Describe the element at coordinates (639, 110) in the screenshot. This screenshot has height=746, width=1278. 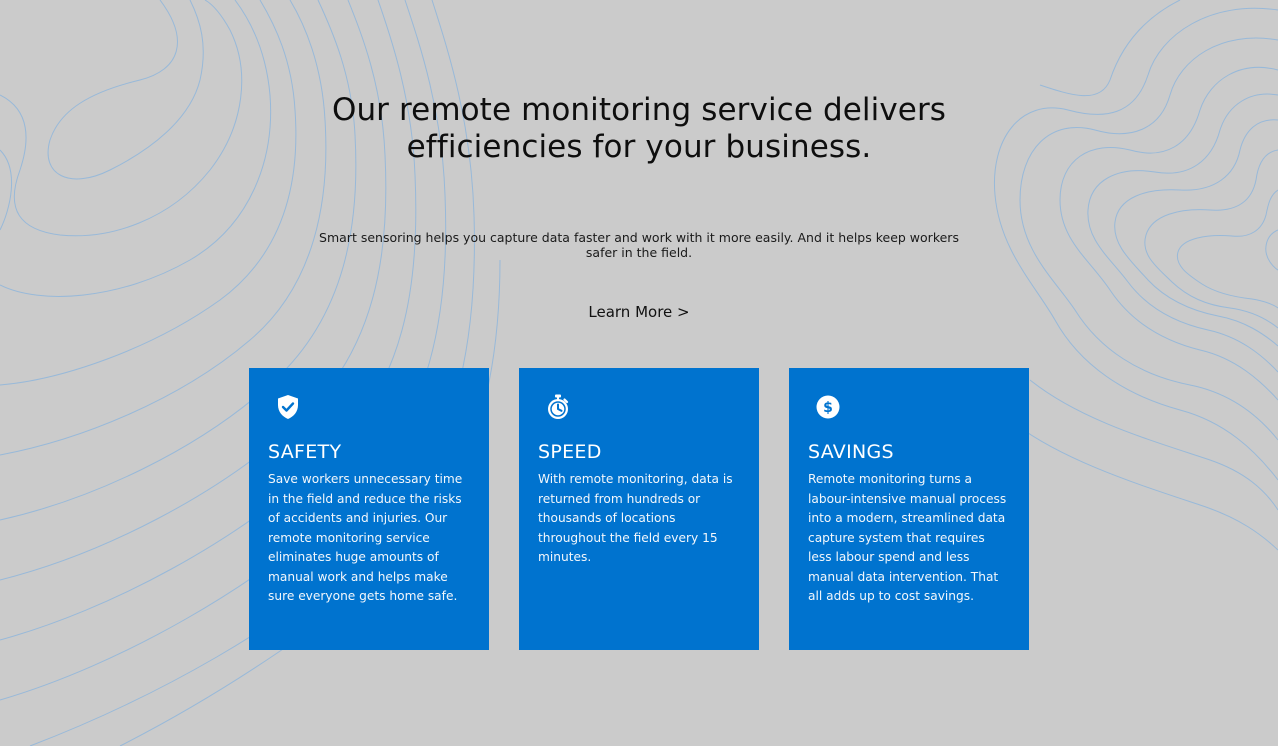
I see `headline-line-1: Our remote monitoring service delivers` at that location.